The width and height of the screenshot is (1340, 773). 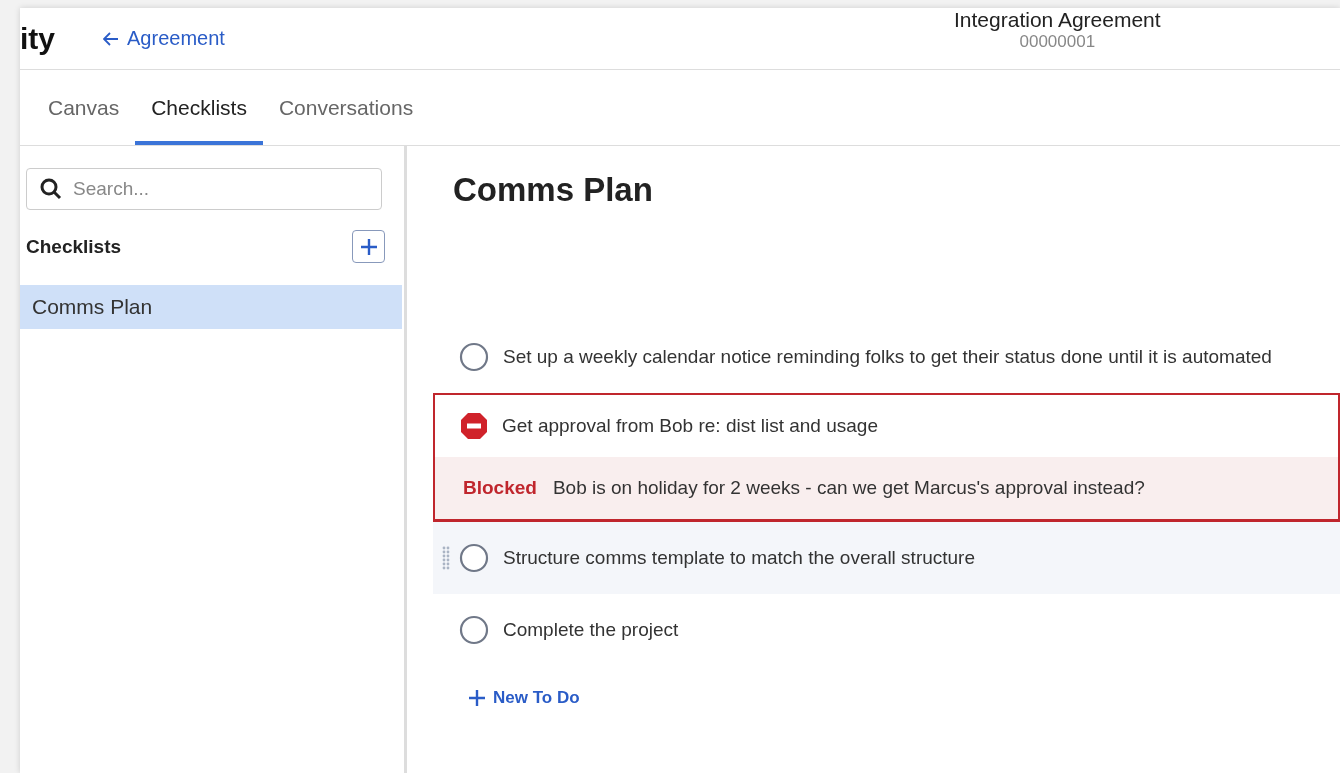 I want to click on add-checklist-button, so click(x=368, y=246).